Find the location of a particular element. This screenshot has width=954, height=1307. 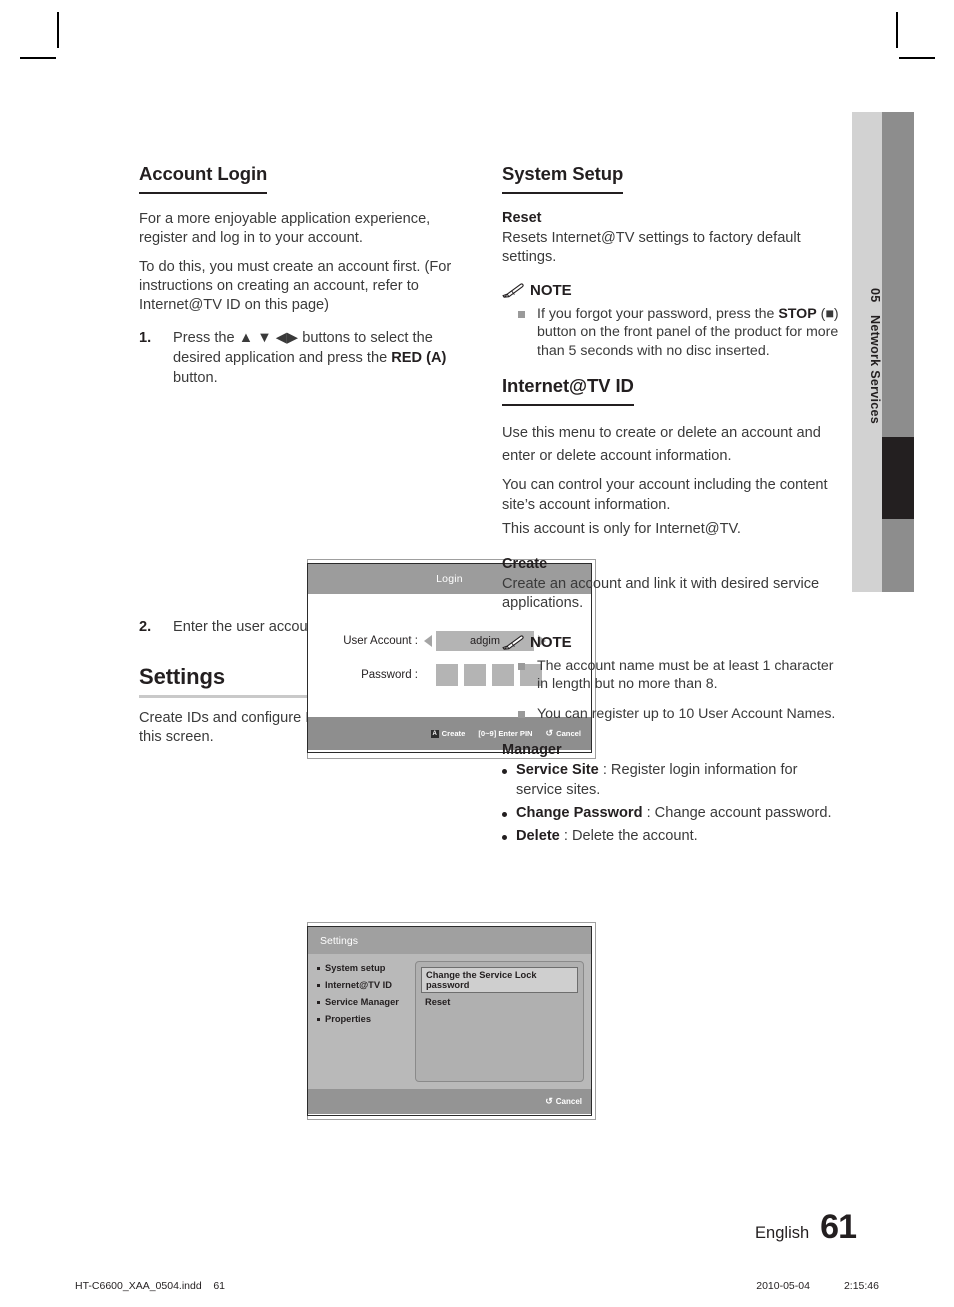

settings-panel-row-change-lock-password: Change the Service Lock password is located at coordinates (499, 980).